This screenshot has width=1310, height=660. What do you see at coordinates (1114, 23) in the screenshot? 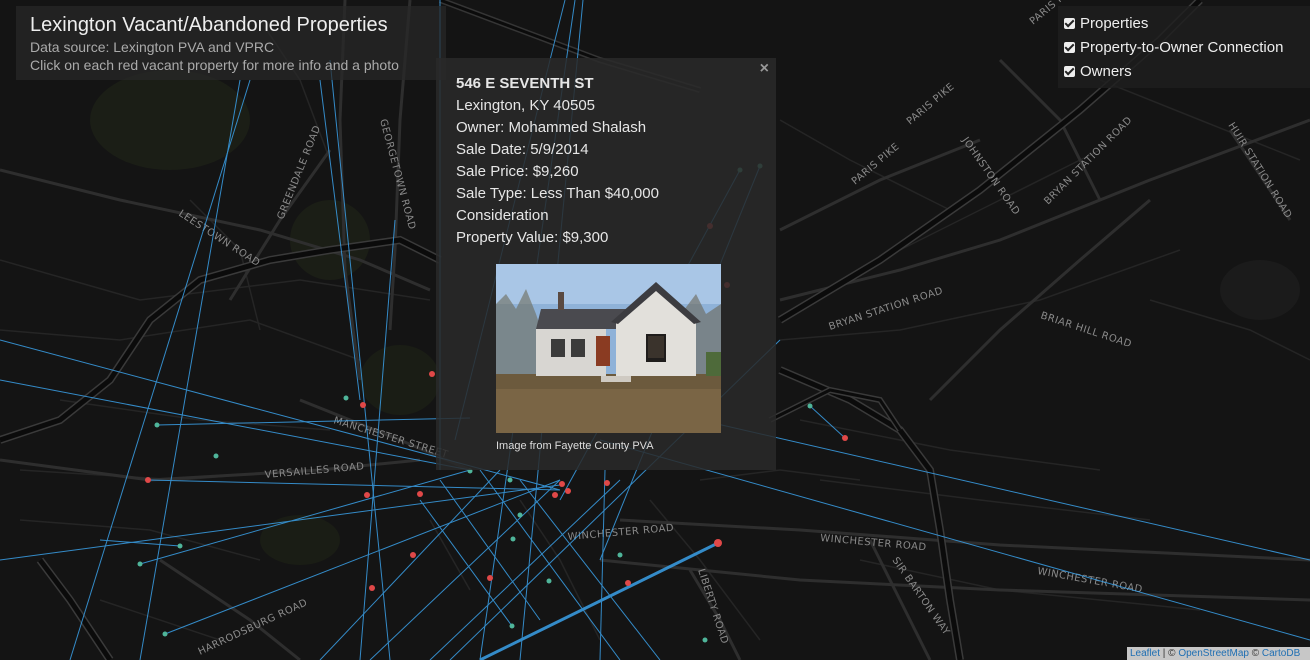
I see `layer-label: Properties` at bounding box center [1114, 23].